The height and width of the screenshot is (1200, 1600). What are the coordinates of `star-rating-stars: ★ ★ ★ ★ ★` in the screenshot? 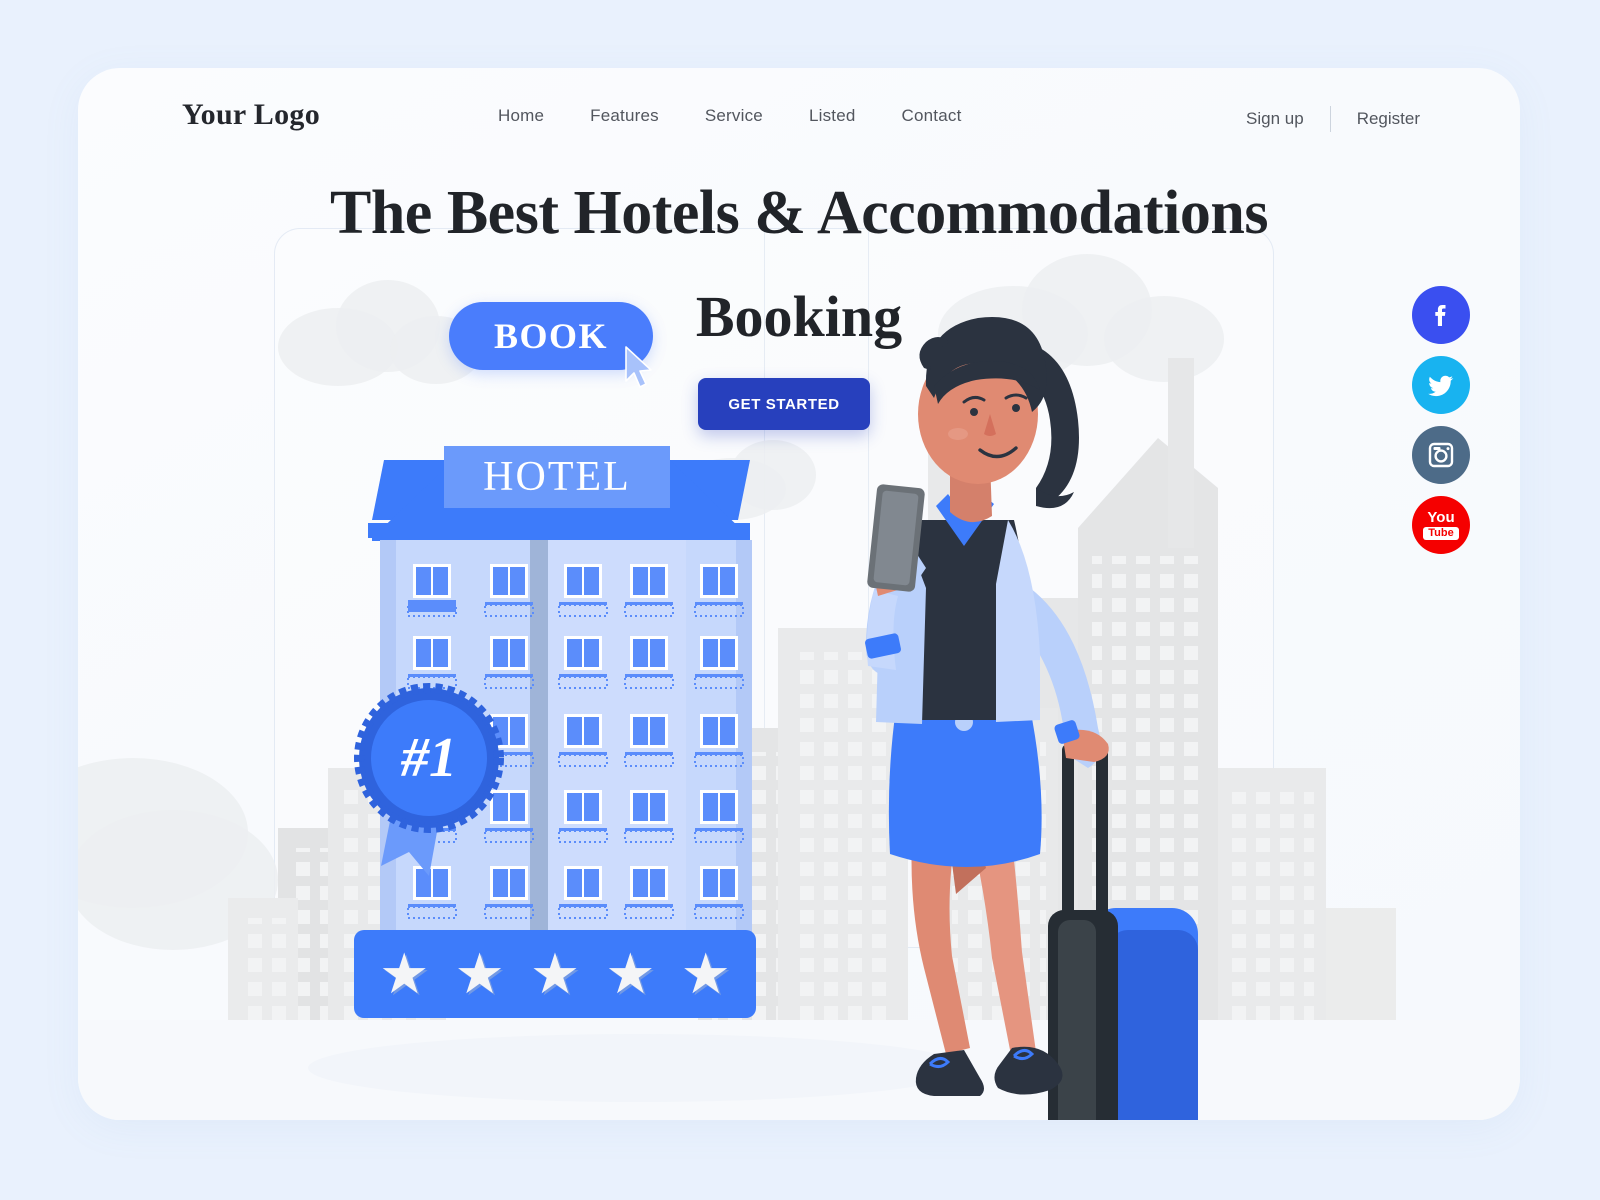 It's located at (555, 974).